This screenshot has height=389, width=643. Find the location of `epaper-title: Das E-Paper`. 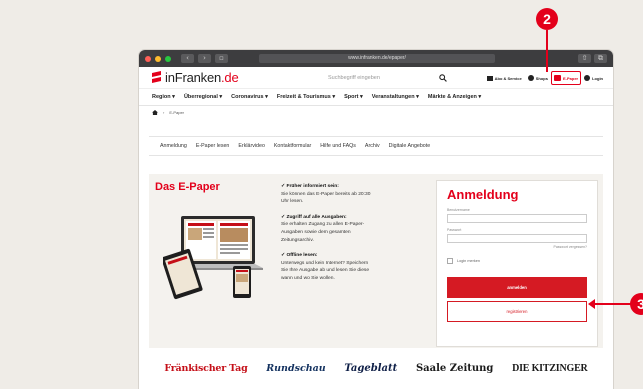

epaper-title: Das E-Paper is located at coordinates (187, 187).